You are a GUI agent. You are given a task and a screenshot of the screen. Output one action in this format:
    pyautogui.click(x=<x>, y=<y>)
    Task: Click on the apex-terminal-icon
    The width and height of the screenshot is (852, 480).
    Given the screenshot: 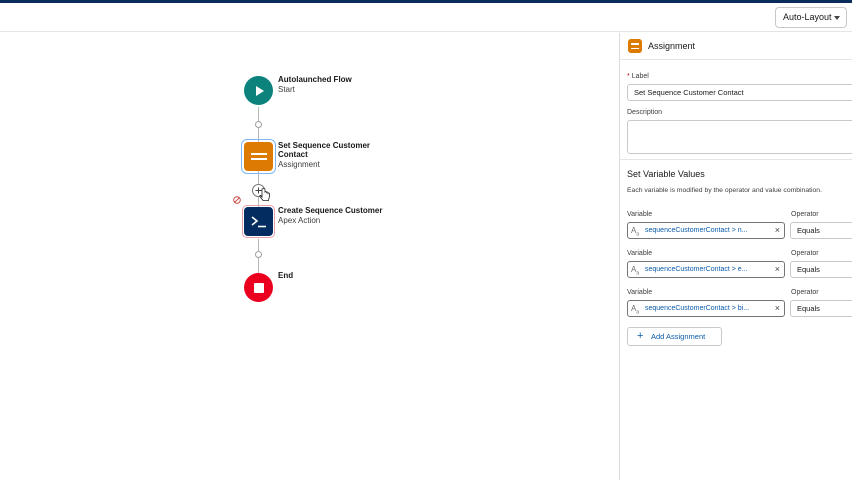 What is the action you would take?
    pyautogui.click(x=258, y=221)
    